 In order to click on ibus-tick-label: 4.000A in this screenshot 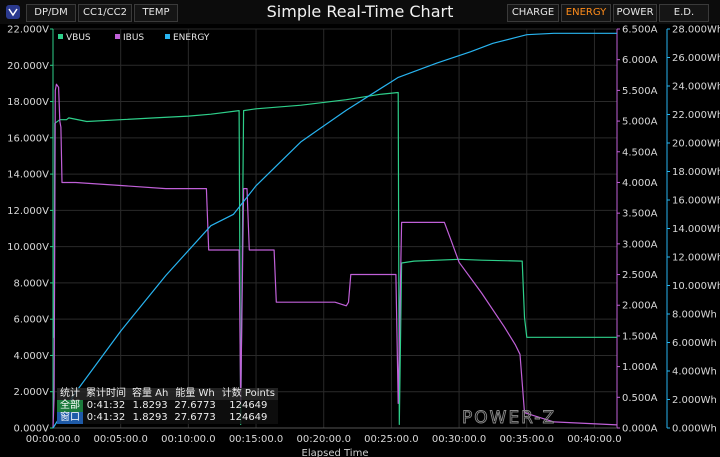, I will do `click(640, 183)`.